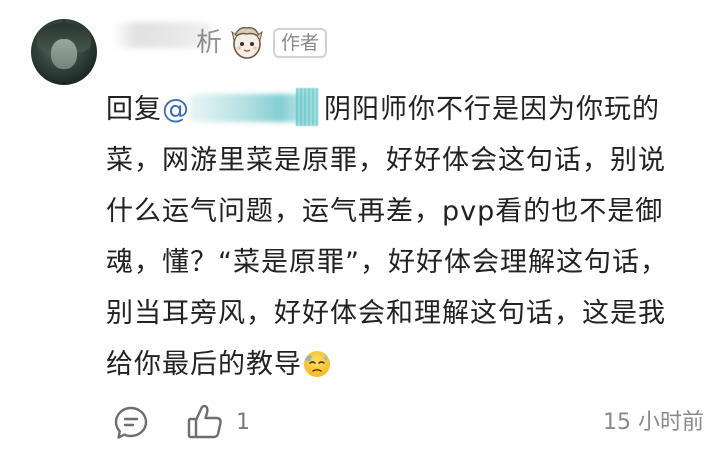  What do you see at coordinates (176, 109) in the screenshot?
I see `mention-at: @` at bounding box center [176, 109].